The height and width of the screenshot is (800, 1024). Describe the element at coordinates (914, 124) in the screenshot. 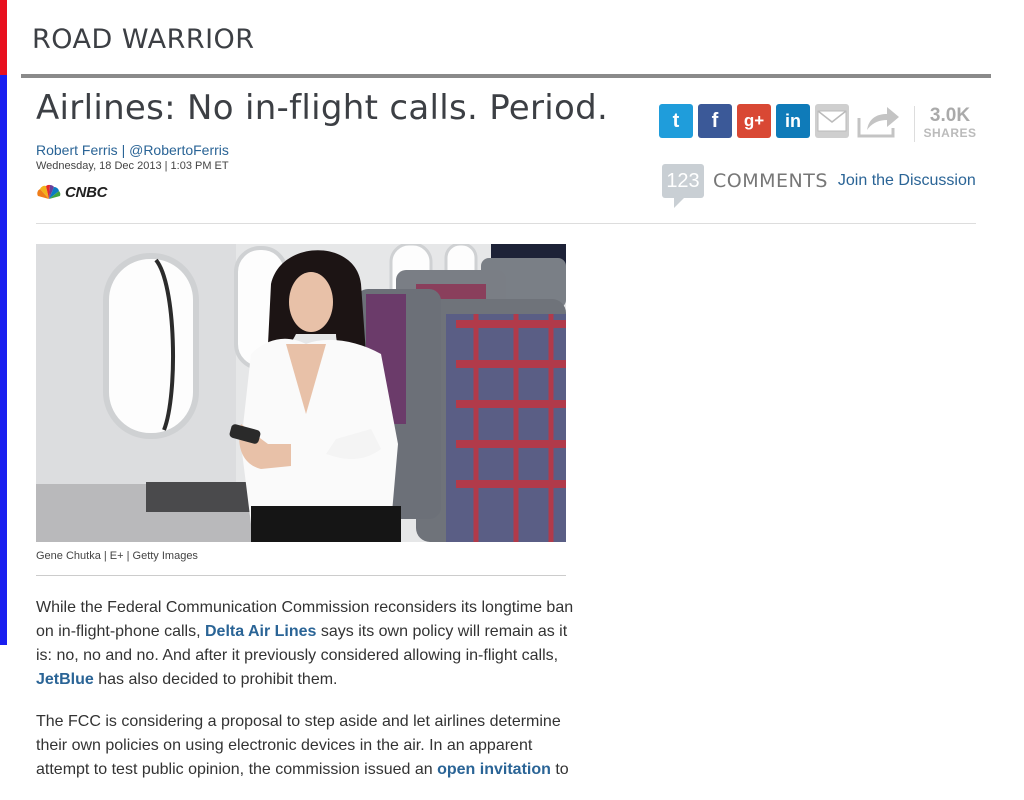

I see `share-divider` at that location.